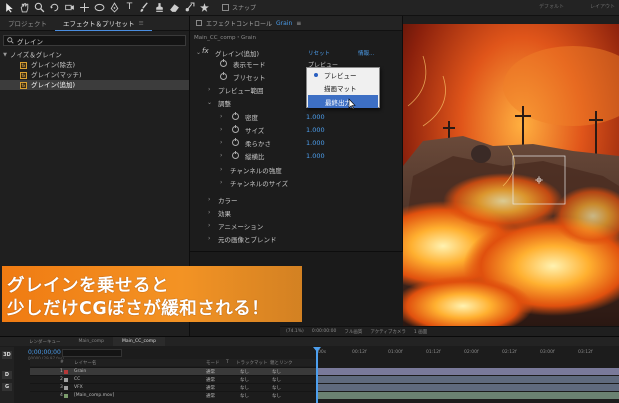 This screenshot has width=619, height=403. What do you see at coordinates (45, 341) in the screenshot?
I see `tab-render-queue: レンダーキュー` at bounding box center [45, 341].